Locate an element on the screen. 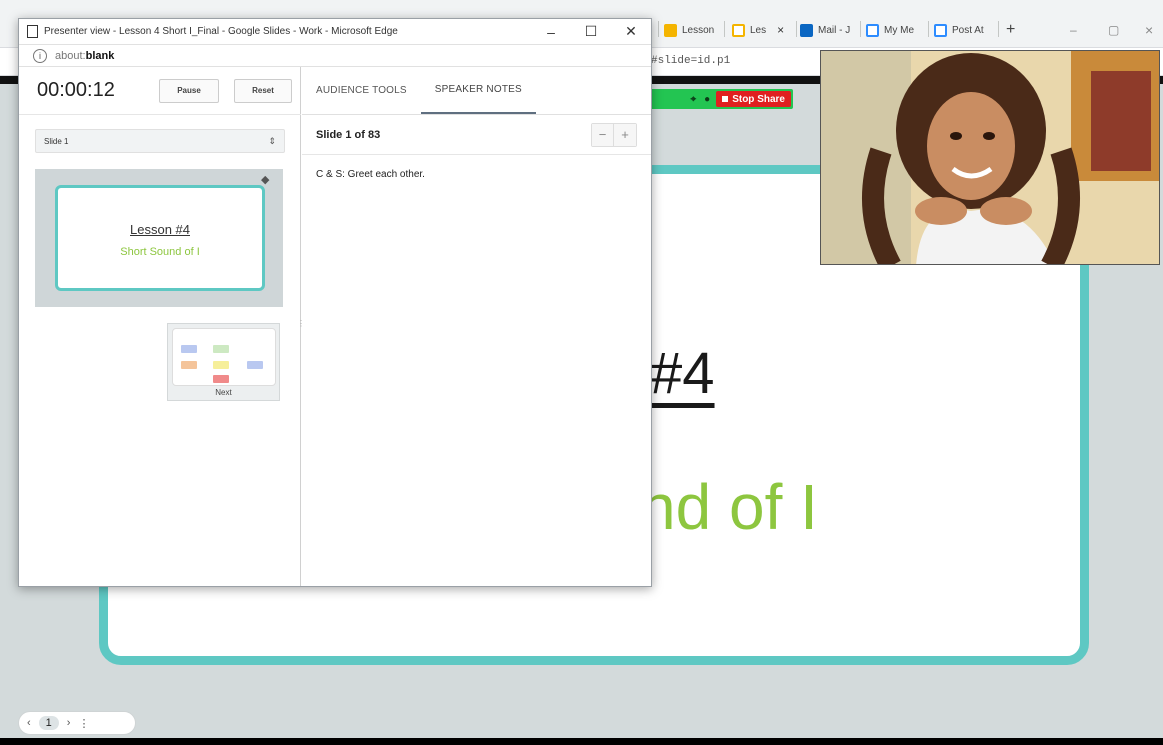 The image size is (1163, 745). animals-icon: ◆ is located at coordinates (265, 180).